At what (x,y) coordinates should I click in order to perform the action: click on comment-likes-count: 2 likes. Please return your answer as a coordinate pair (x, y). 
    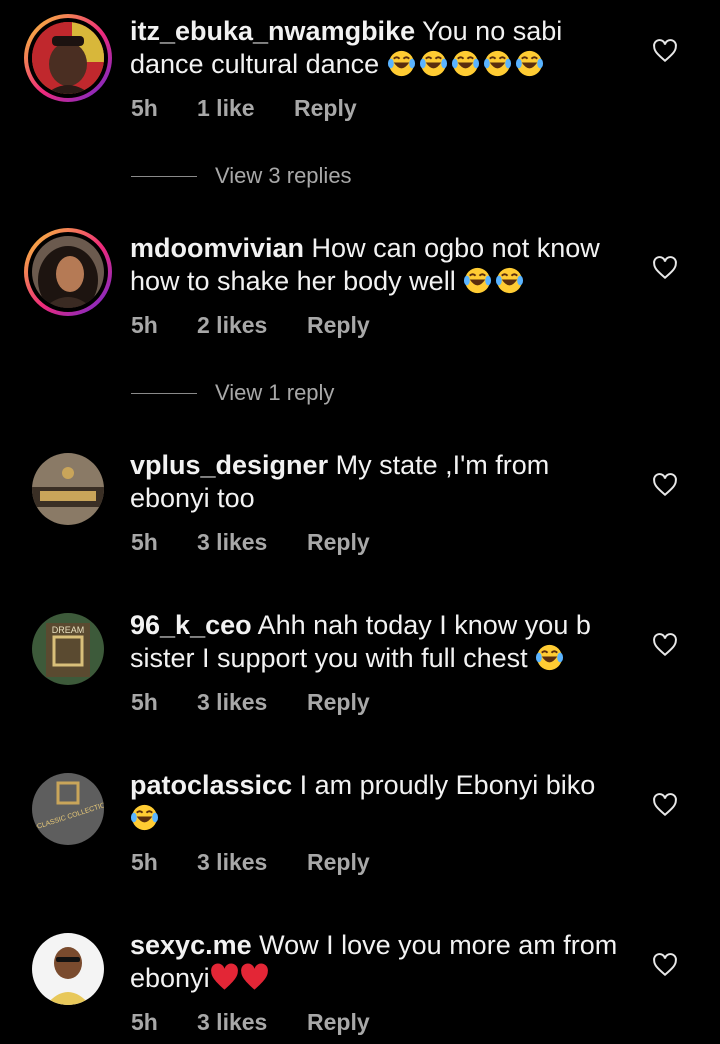
    Looking at the image, I should click on (252, 325).